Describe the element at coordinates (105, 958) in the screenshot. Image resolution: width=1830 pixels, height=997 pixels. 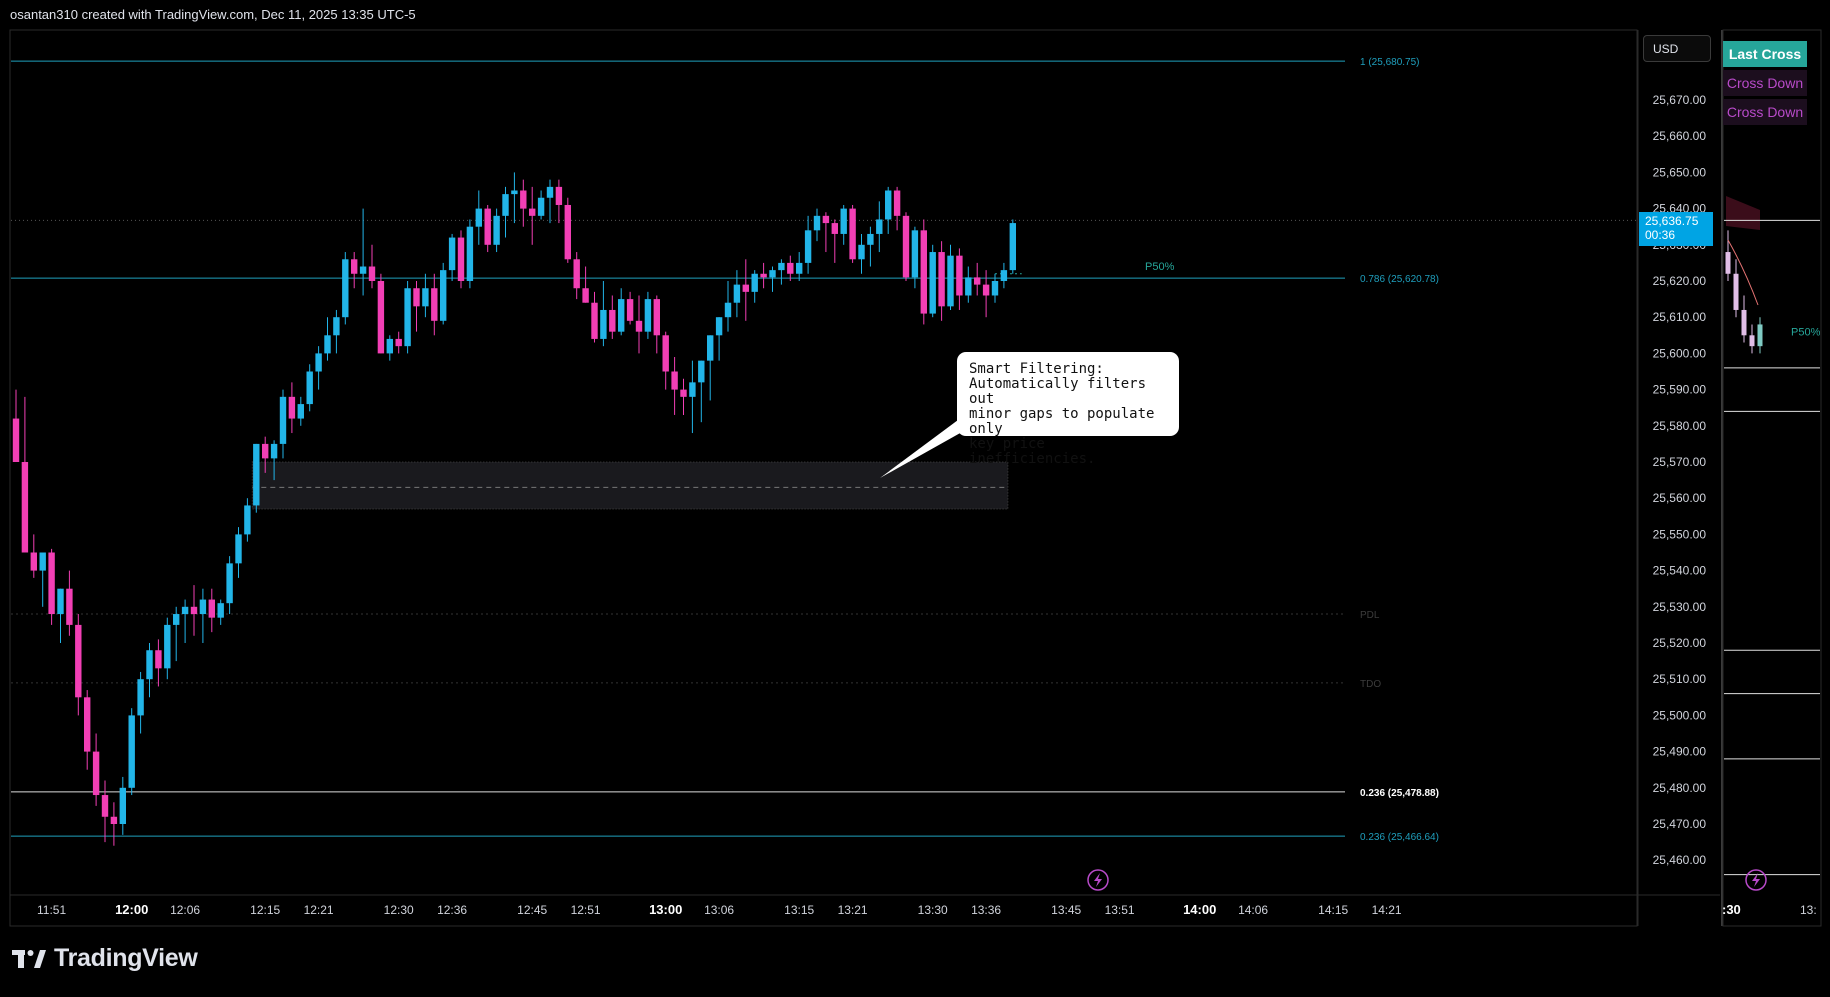
I see `tradingview-logo: TradingView` at that location.